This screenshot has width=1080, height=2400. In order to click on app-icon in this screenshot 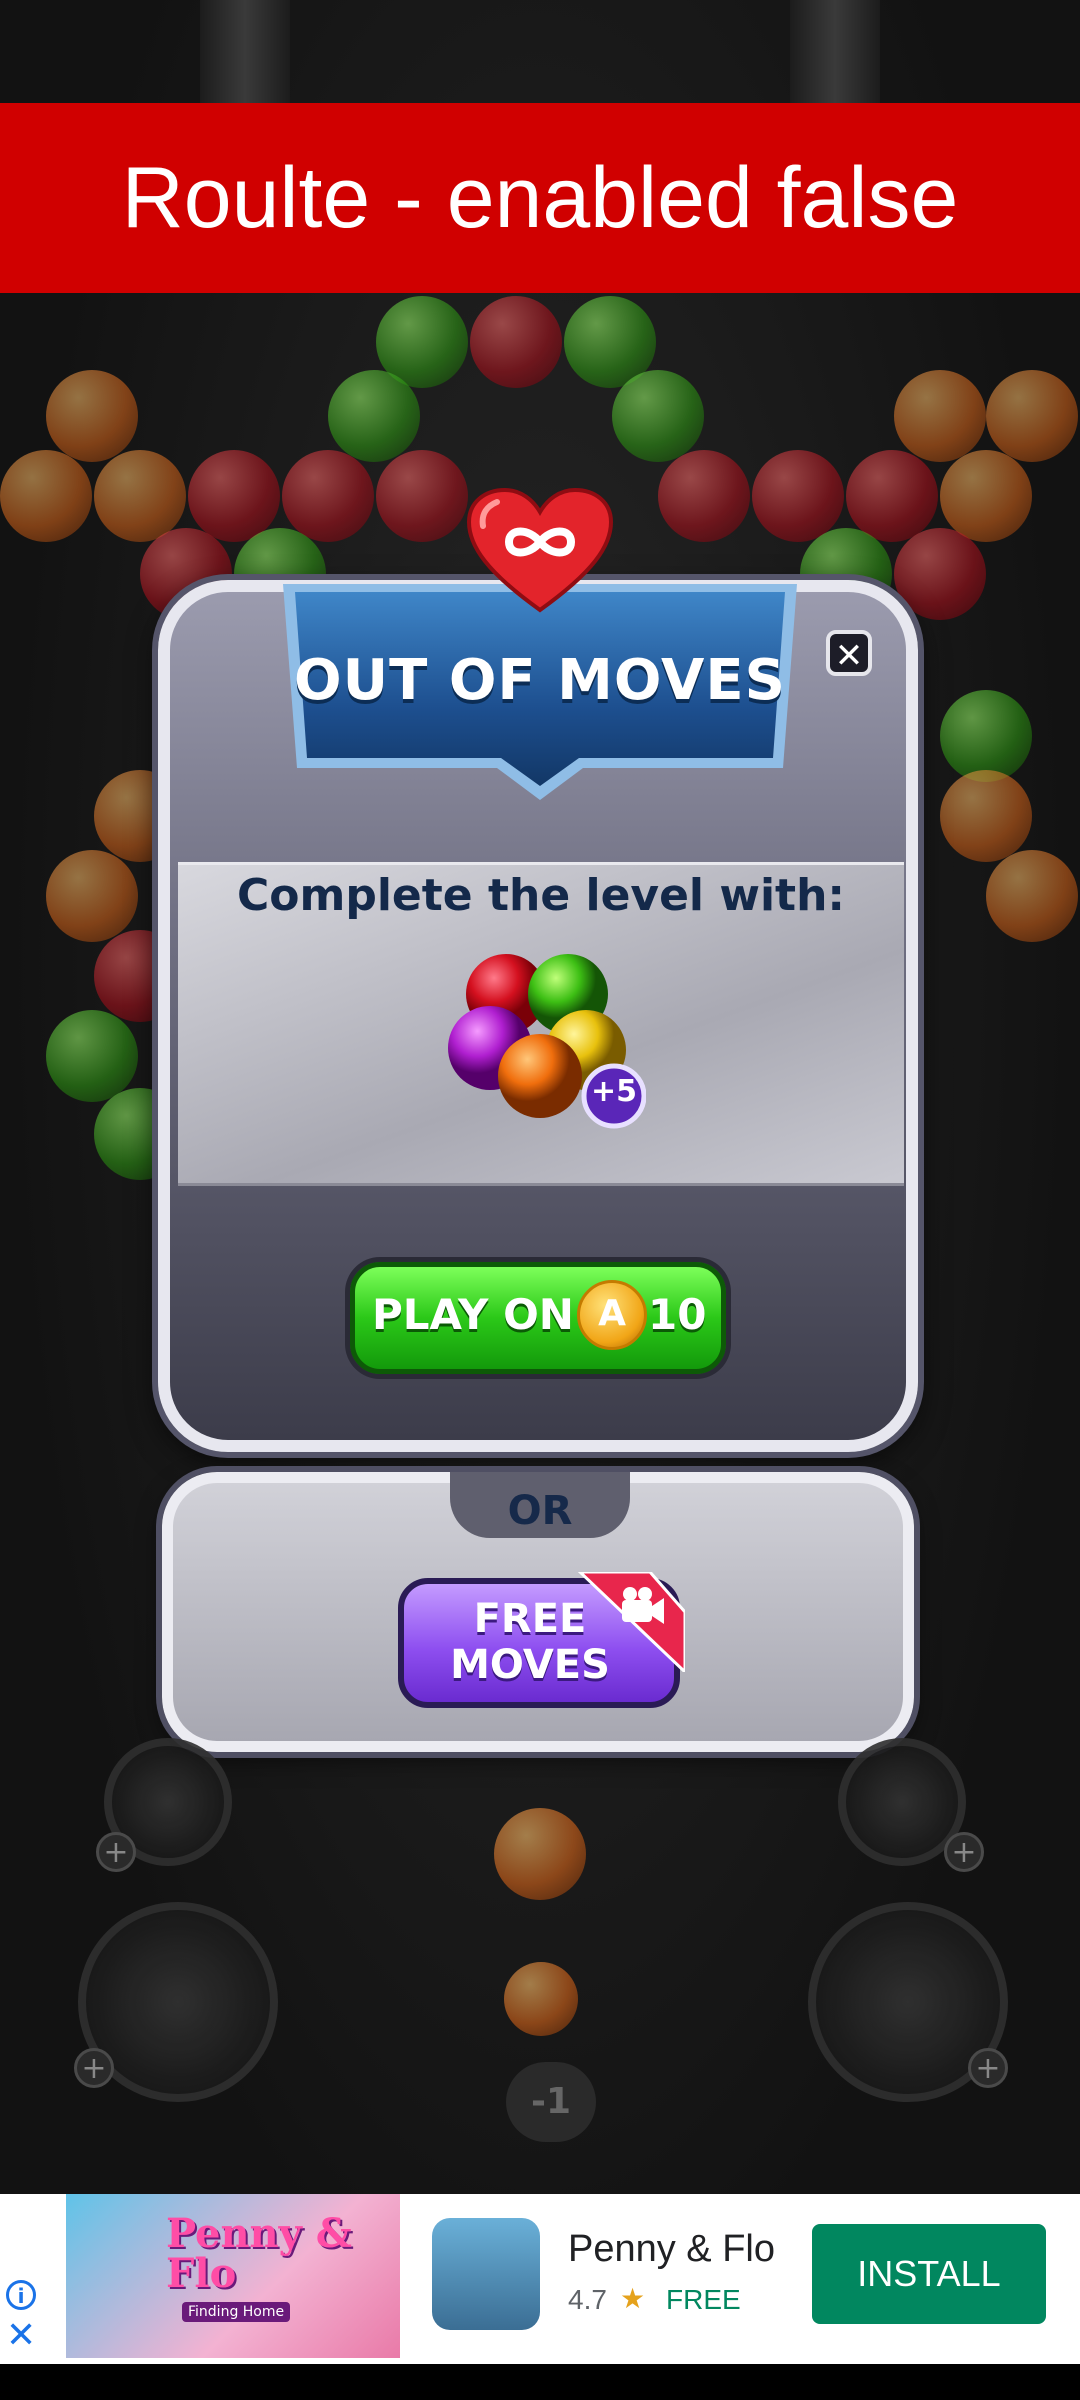, I will do `click(486, 2274)`.